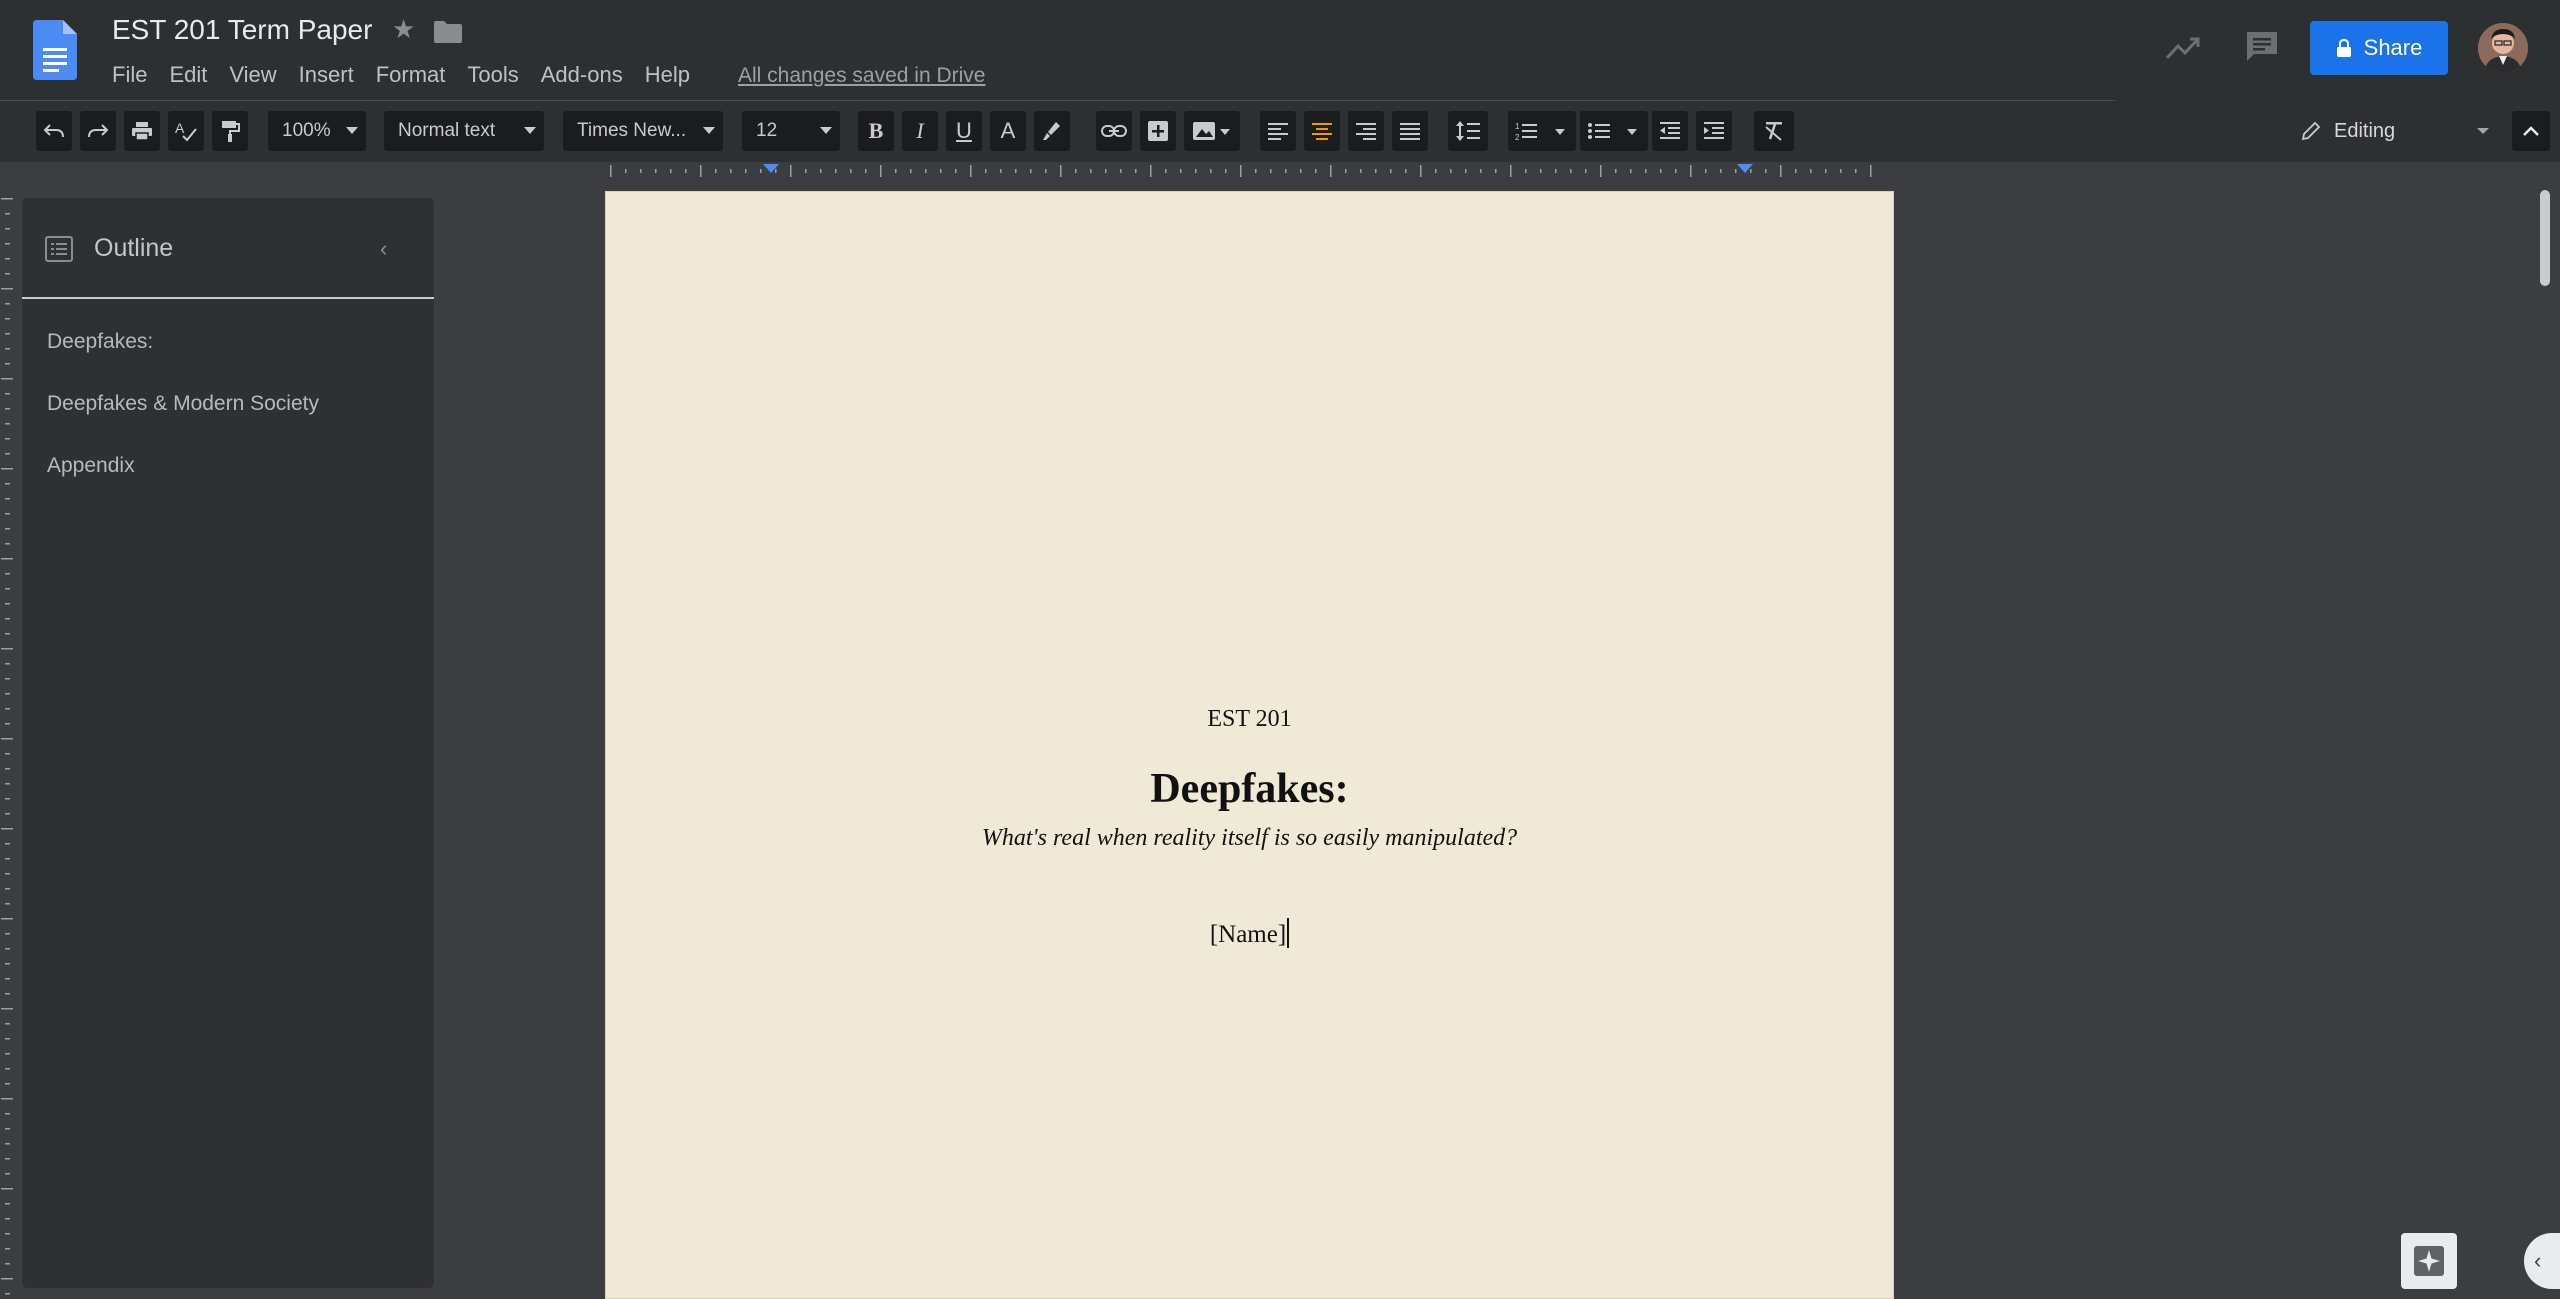 This screenshot has width=2560, height=1299. I want to click on side-panel-expand-button: ‹, so click(2542, 1261).